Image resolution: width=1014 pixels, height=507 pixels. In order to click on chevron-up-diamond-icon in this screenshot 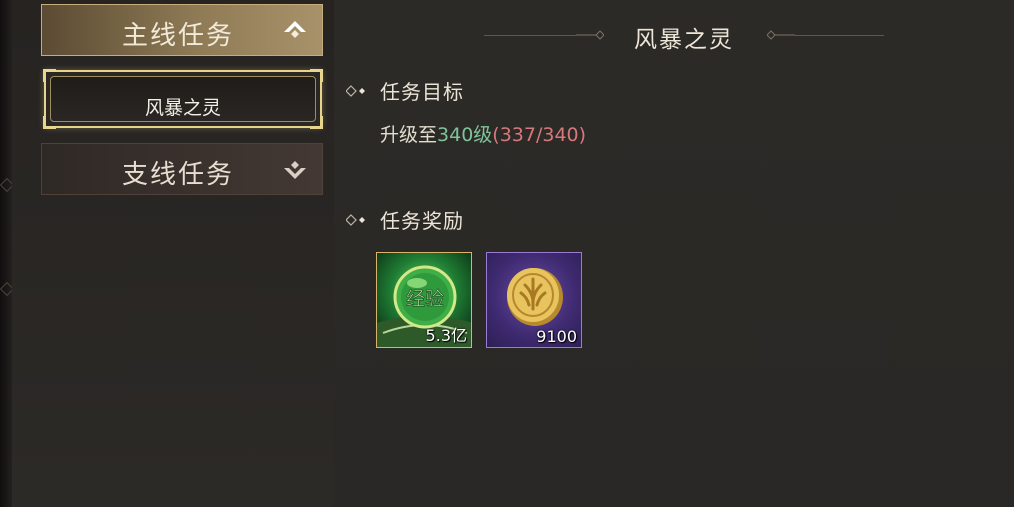, I will do `click(295, 29)`.